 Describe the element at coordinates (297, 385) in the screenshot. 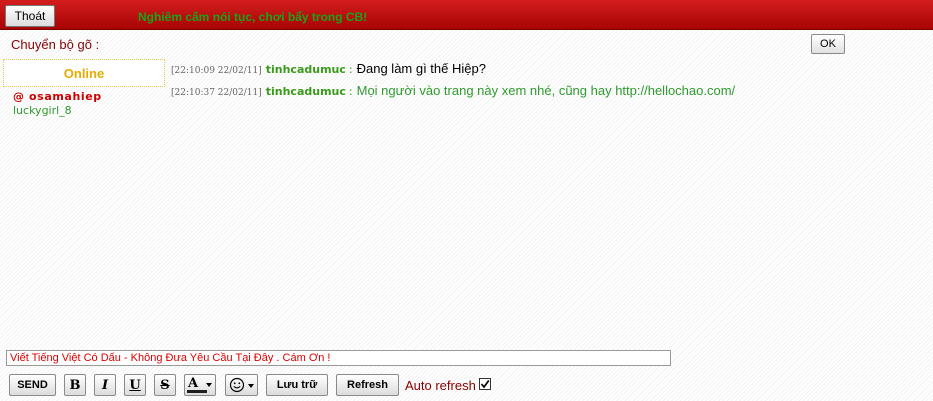

I see `save-button: Lưu trữ` at that location.